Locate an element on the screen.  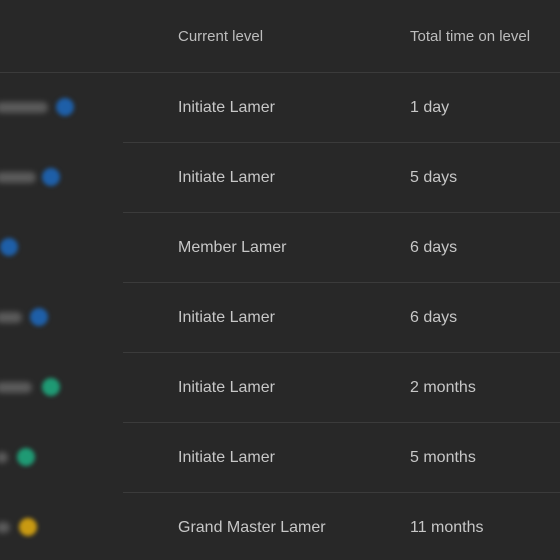
current-level: Grand Master Lamer is located at coordinates (252, 527).